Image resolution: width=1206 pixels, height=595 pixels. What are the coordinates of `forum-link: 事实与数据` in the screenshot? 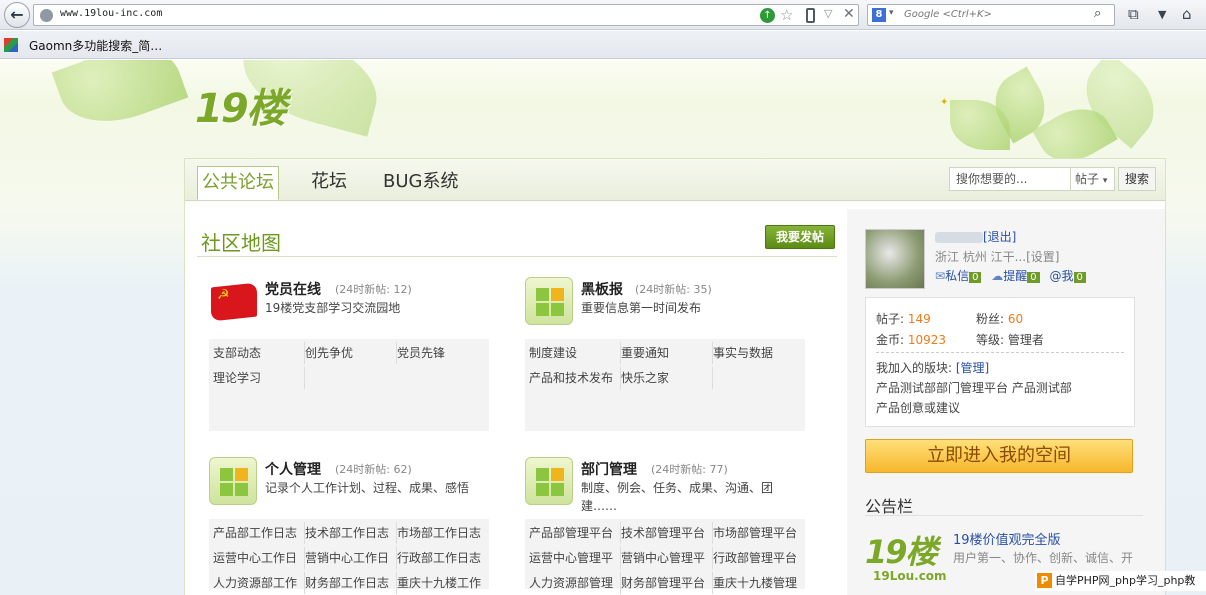 It's located at (759, 353).